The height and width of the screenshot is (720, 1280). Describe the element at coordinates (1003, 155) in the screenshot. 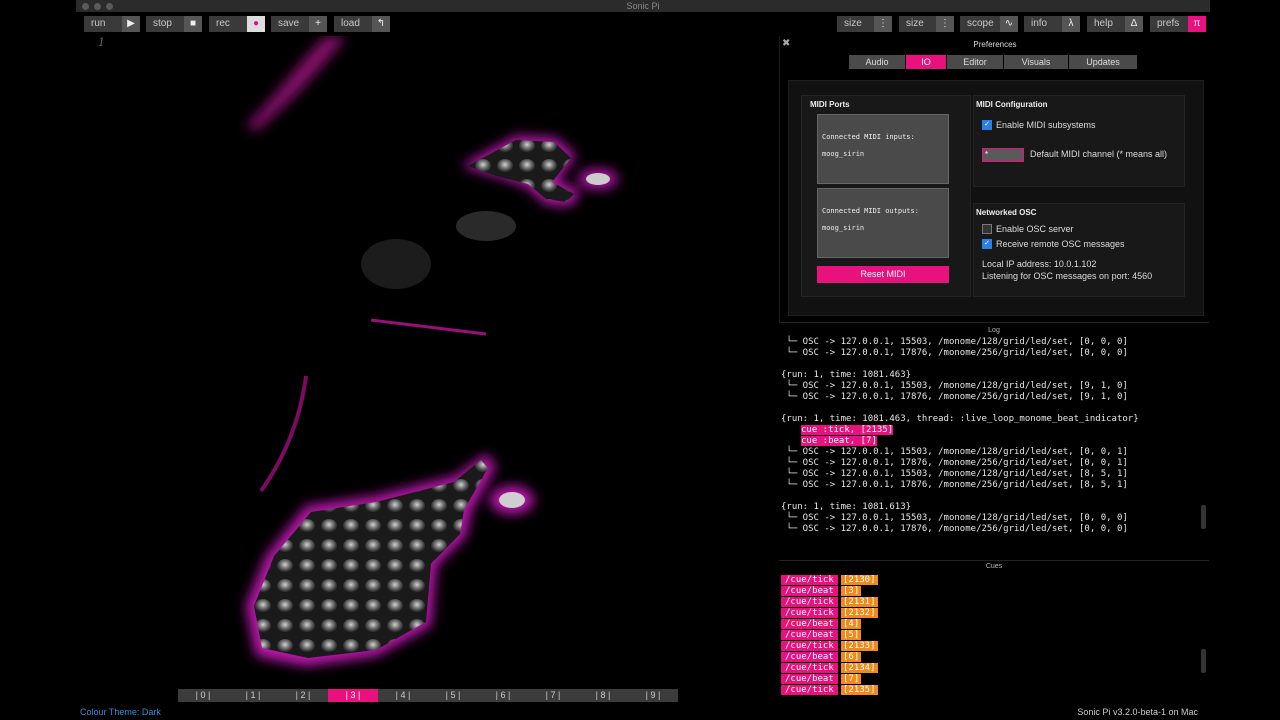

I see `midi-channel-input: *` at that location.